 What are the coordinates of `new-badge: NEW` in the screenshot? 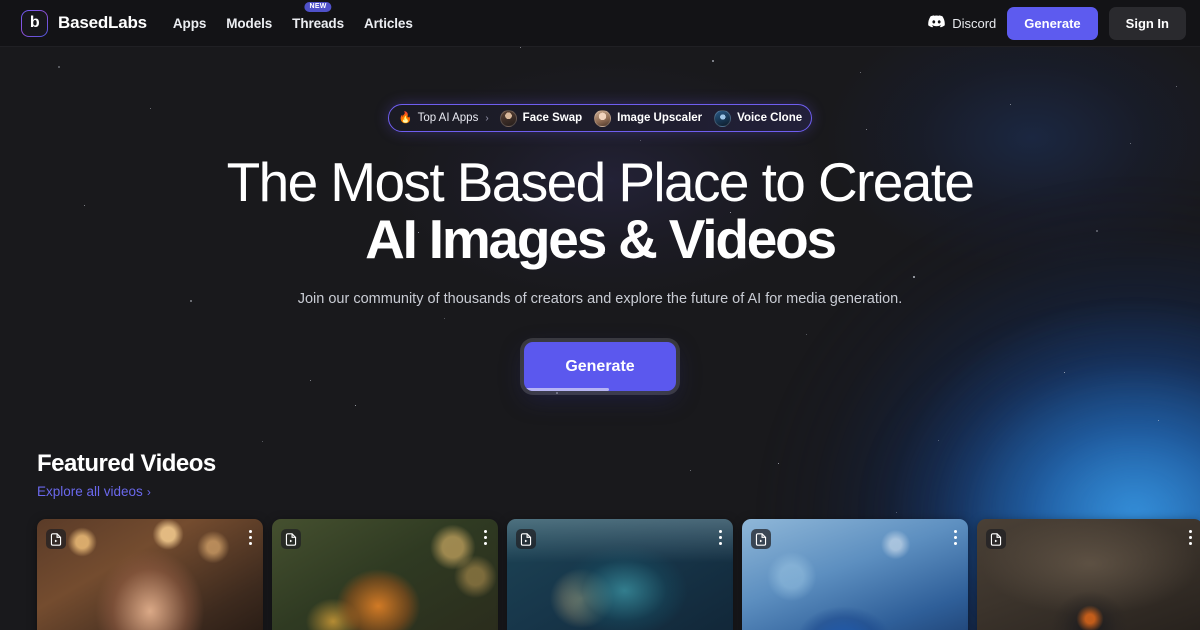 It's located at (318, 6).